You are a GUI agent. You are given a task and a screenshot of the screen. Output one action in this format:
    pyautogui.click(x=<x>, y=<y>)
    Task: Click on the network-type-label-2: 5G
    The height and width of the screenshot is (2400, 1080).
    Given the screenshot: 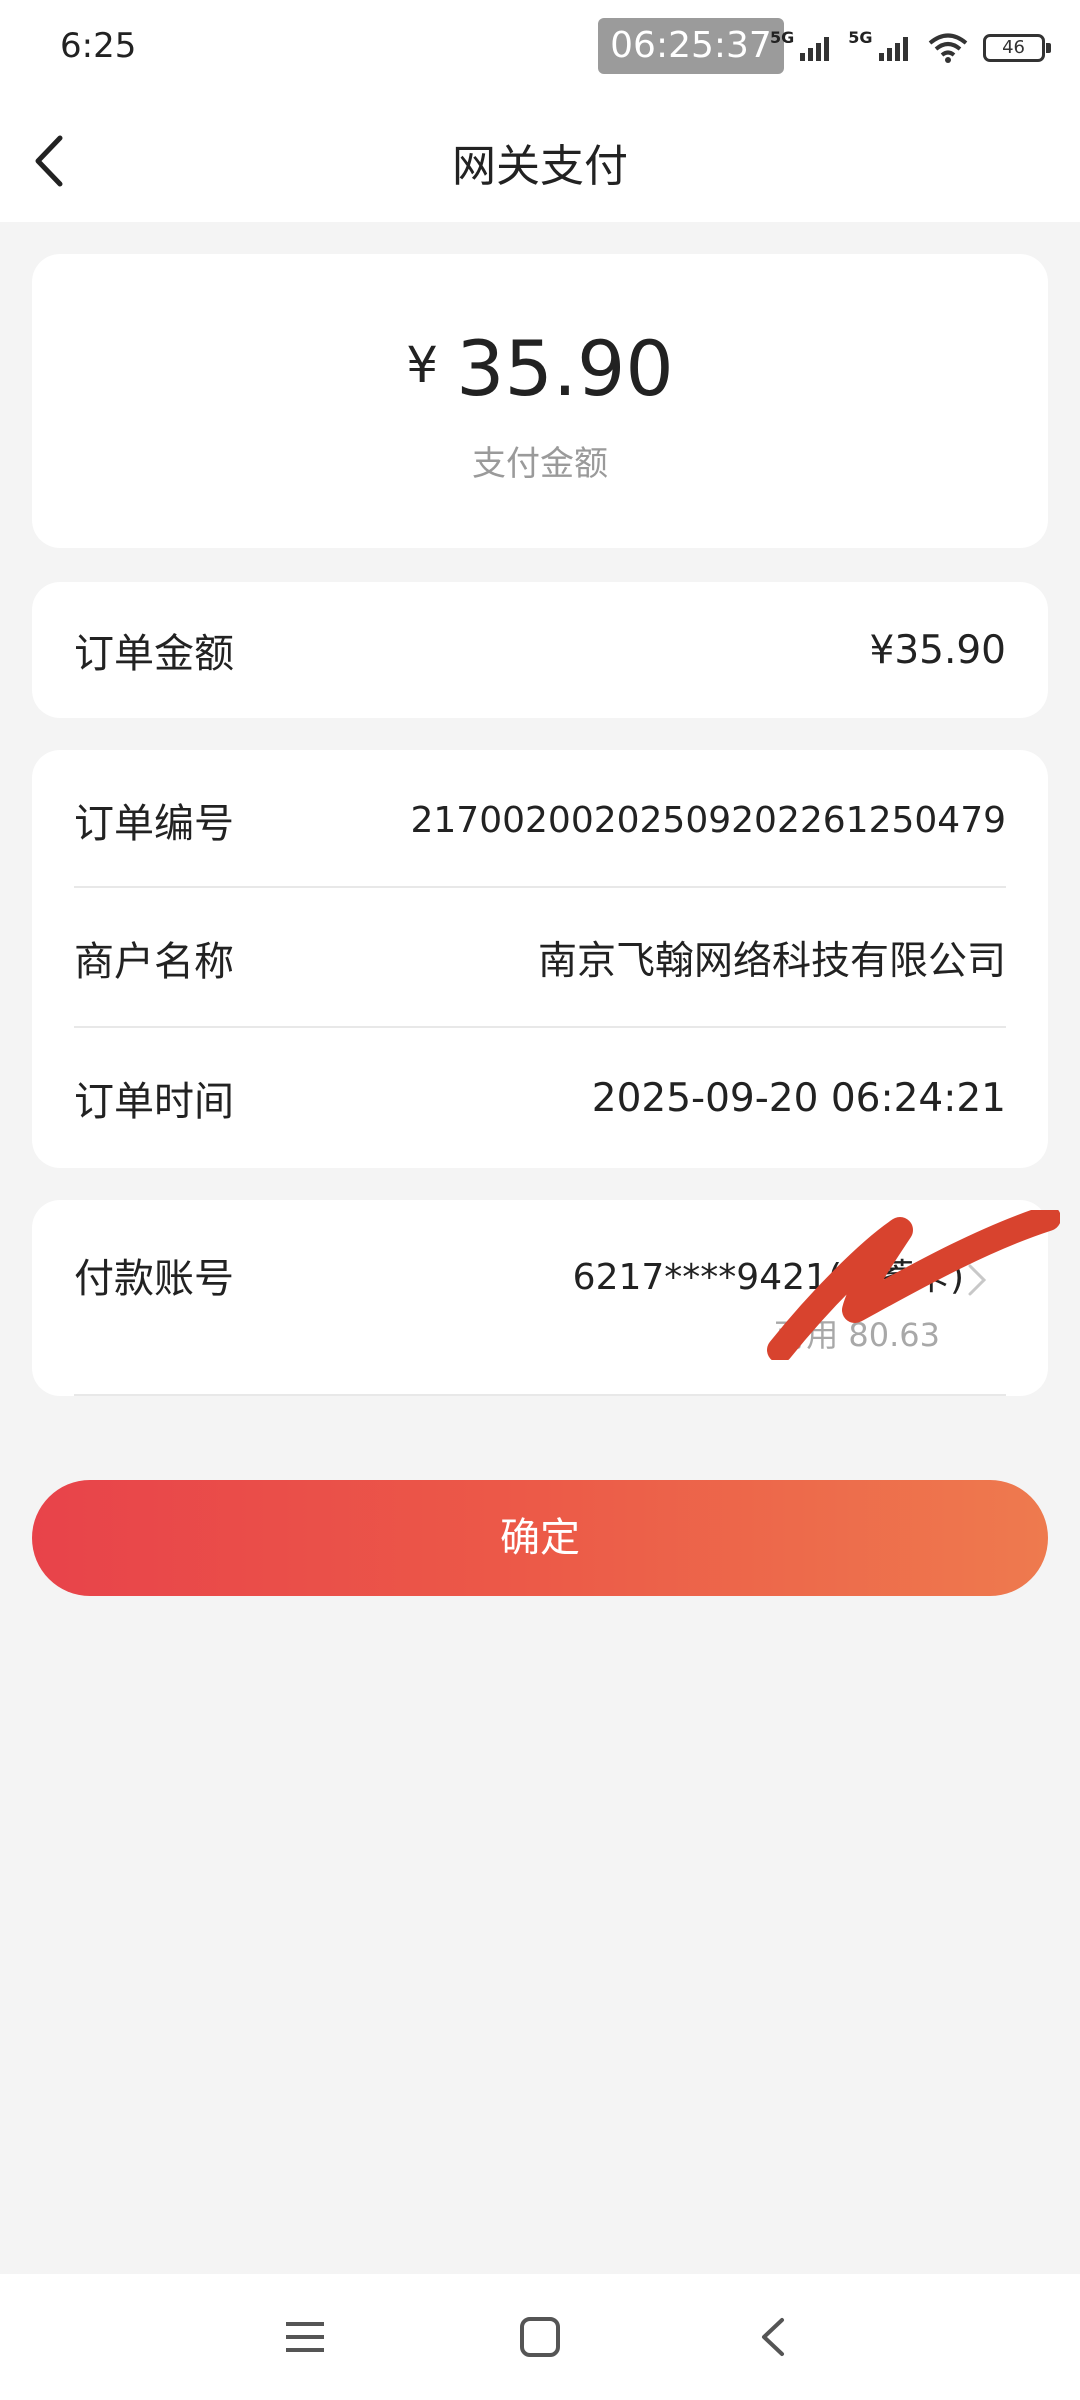 What is the action you would take?
    pyautogui.click(x=860, y=37)
    